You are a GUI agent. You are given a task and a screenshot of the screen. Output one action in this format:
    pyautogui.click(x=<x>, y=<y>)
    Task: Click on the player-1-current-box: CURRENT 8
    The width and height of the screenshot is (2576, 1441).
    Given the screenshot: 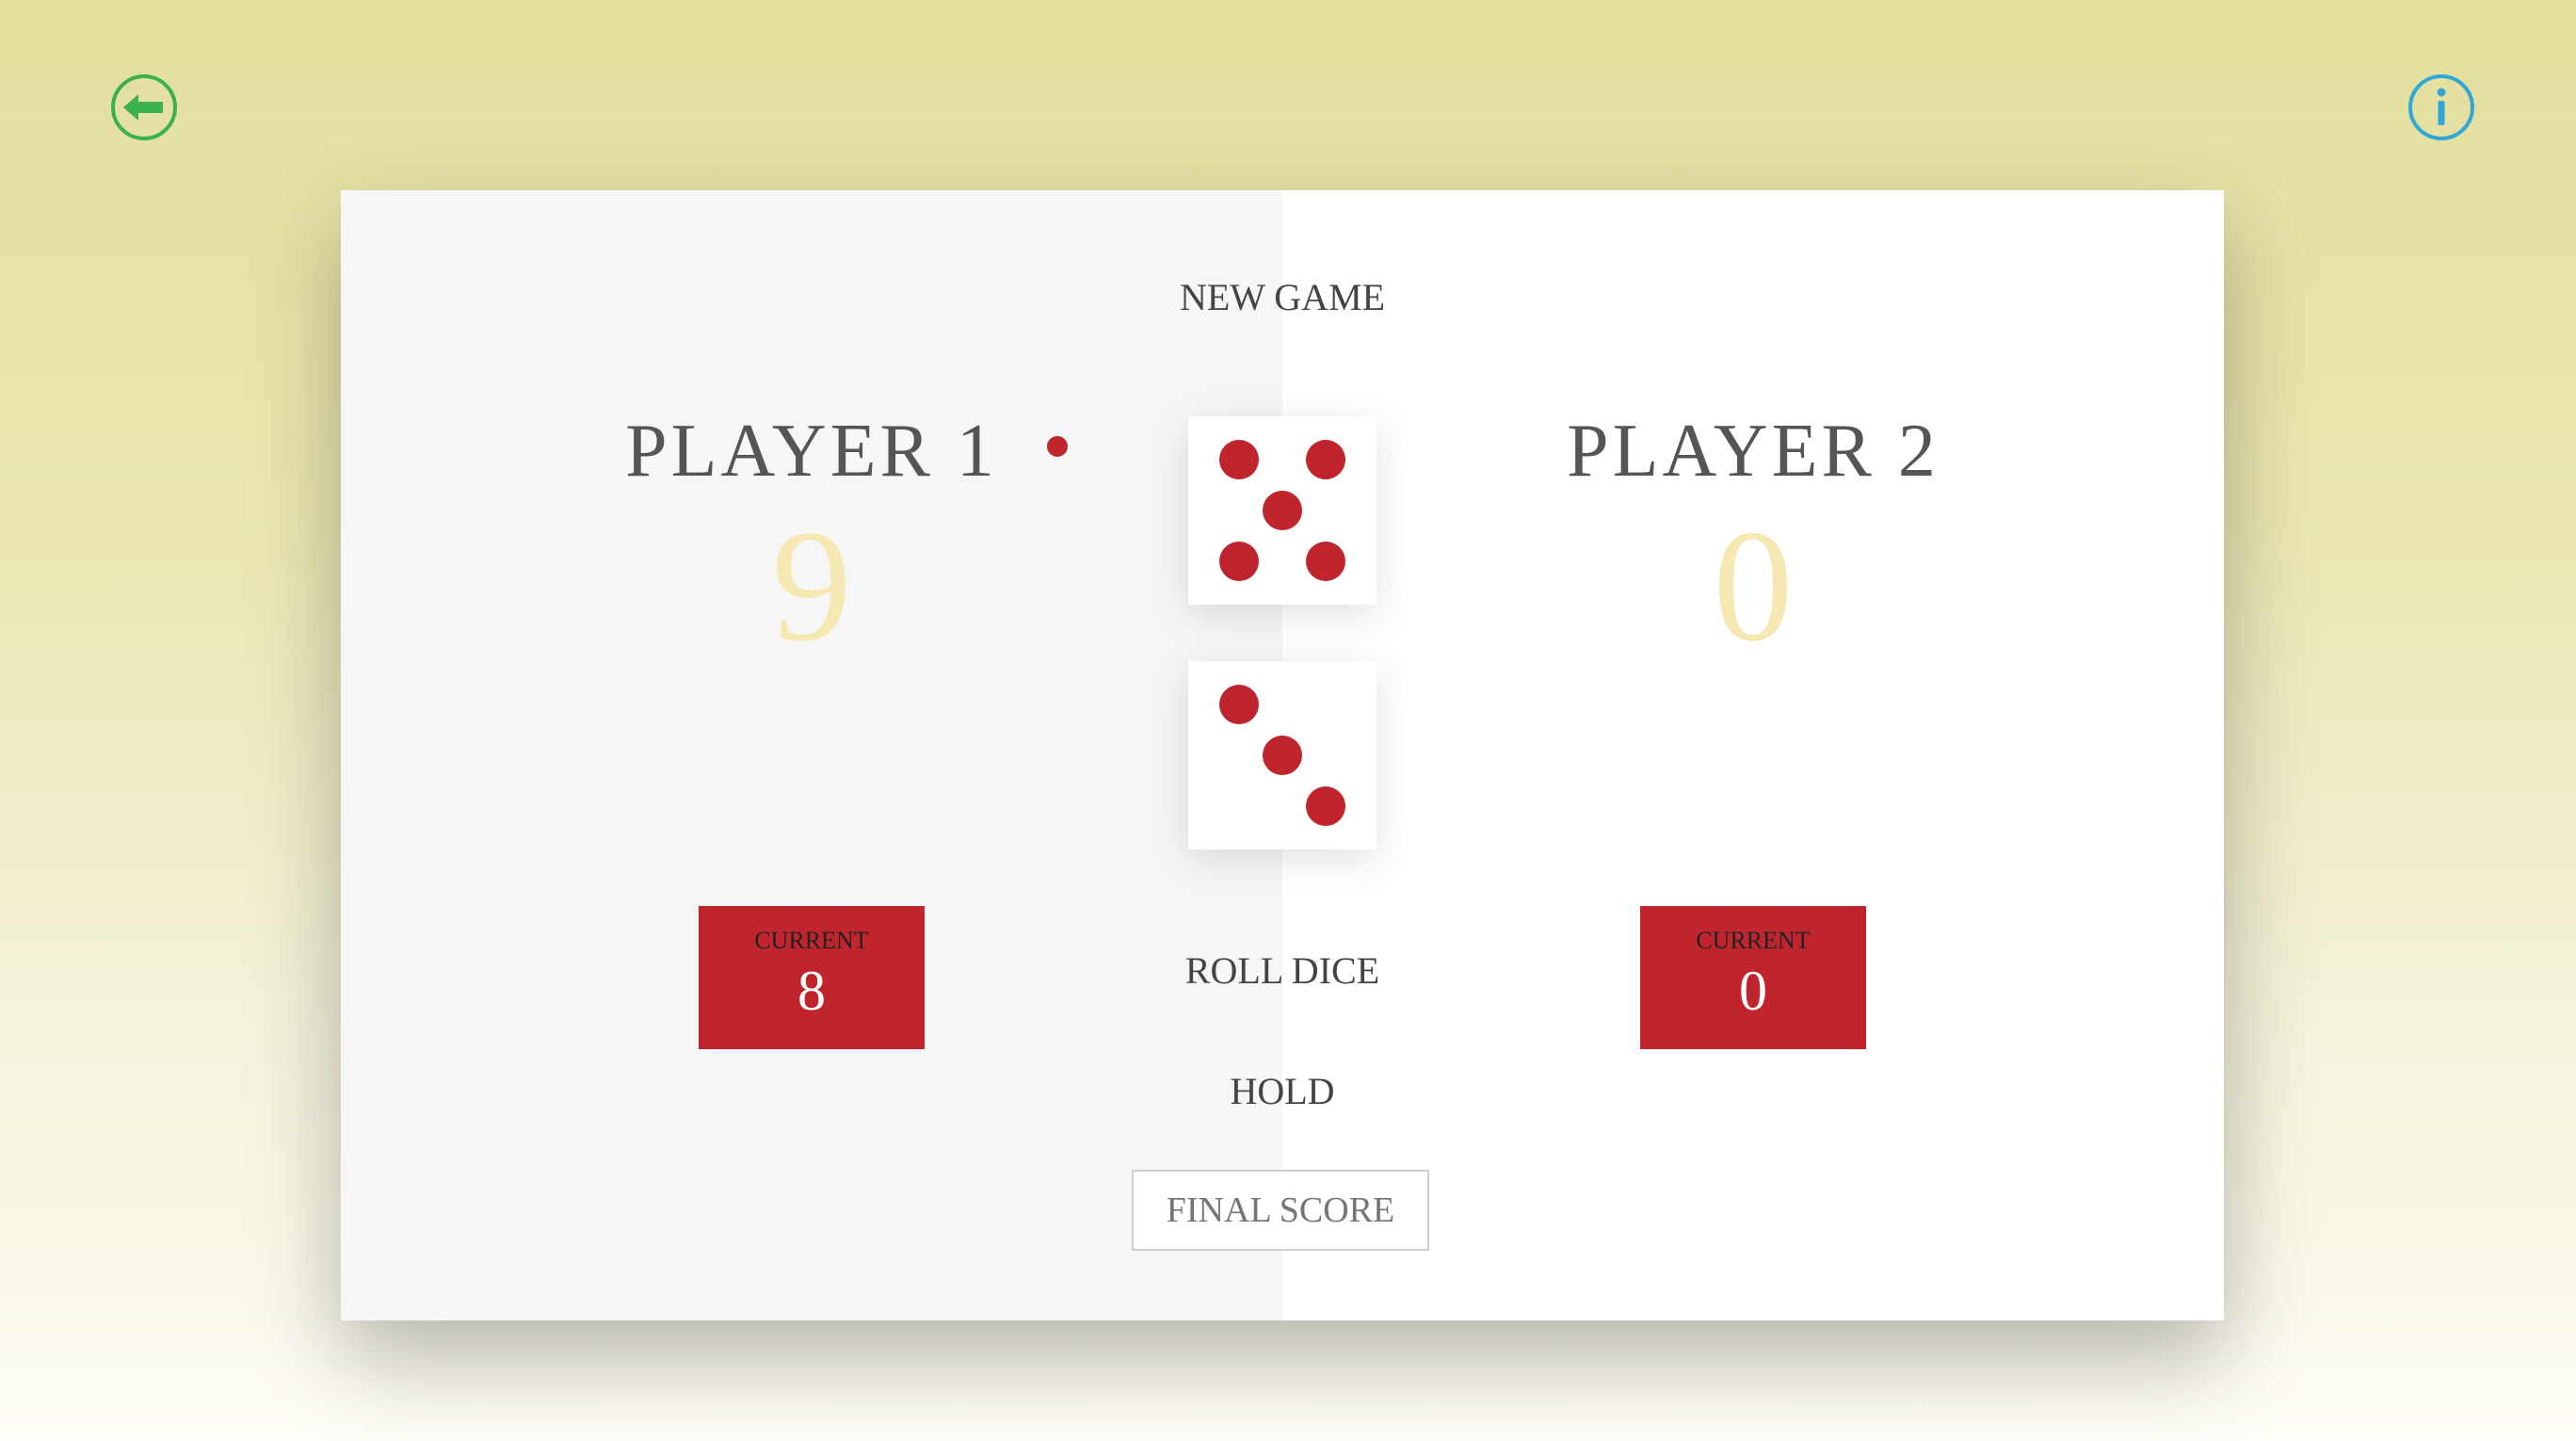 What is the action you would take?
    pyautogui.click(x=812, y=977)
    